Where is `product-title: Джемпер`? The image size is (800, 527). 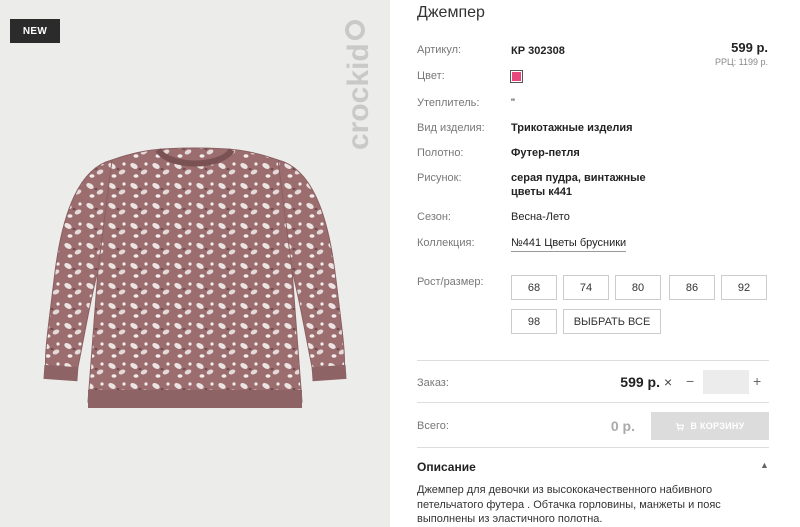 product-title: Джемпер is located at coordinates (451, 12).